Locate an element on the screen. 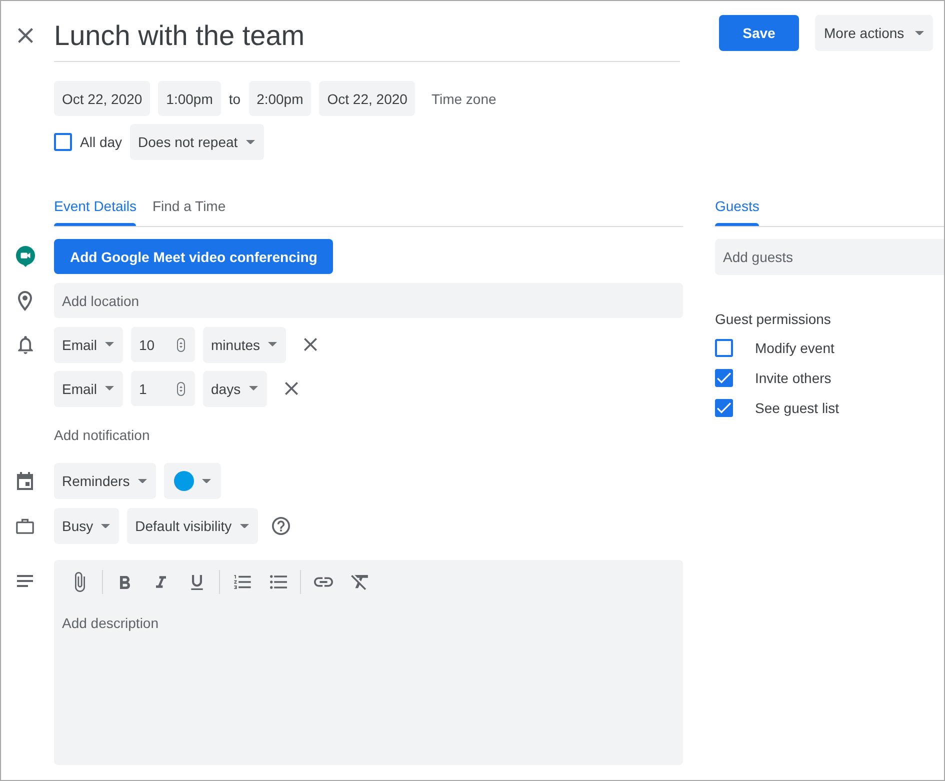 The height and width of the screenshot is (781, 945). add-video-conferencing-button: Add Google Meet video conferencing is located at coordinates (194, 256).